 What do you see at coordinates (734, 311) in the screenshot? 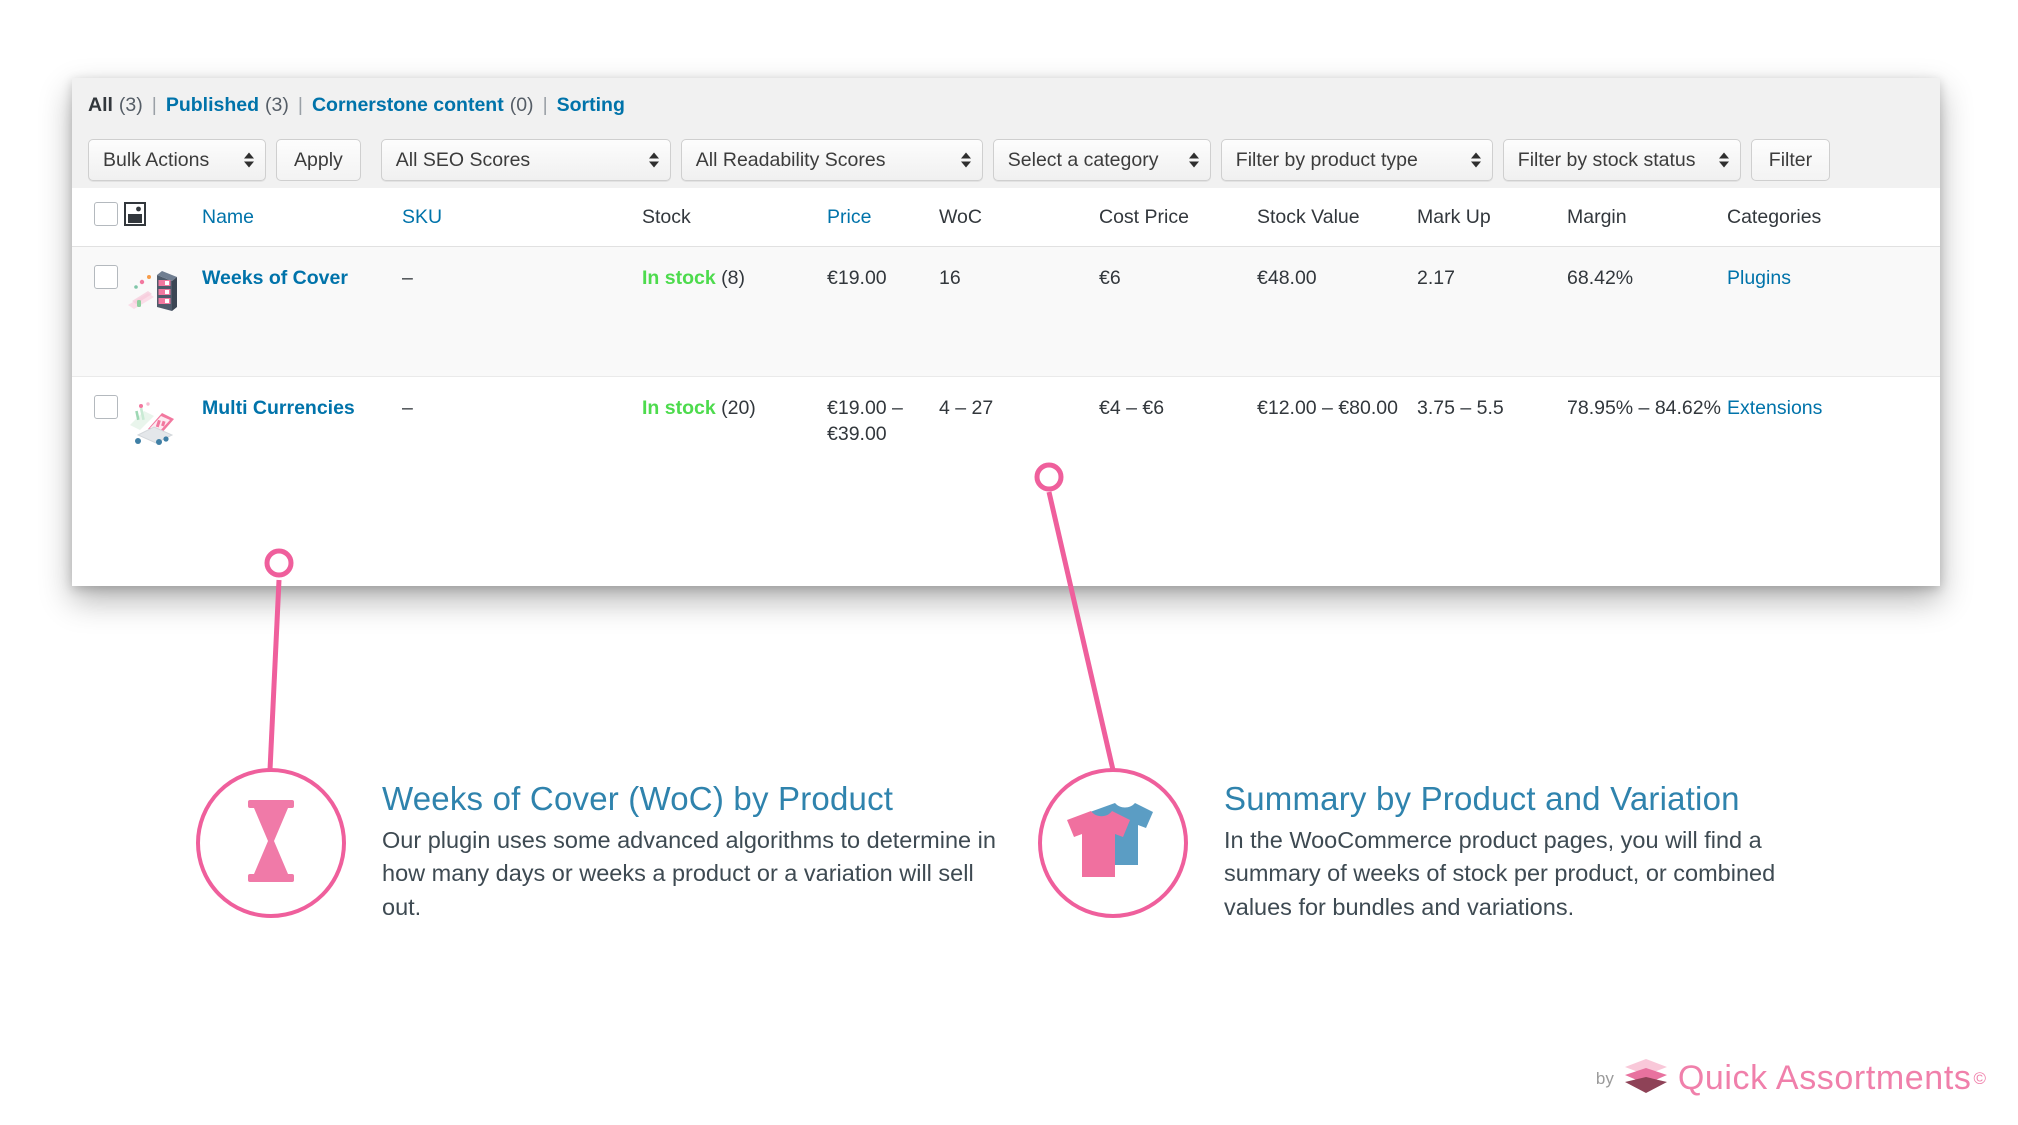
I see `row-stock-cell: In stock (8)` at bounding box center [734, 311].